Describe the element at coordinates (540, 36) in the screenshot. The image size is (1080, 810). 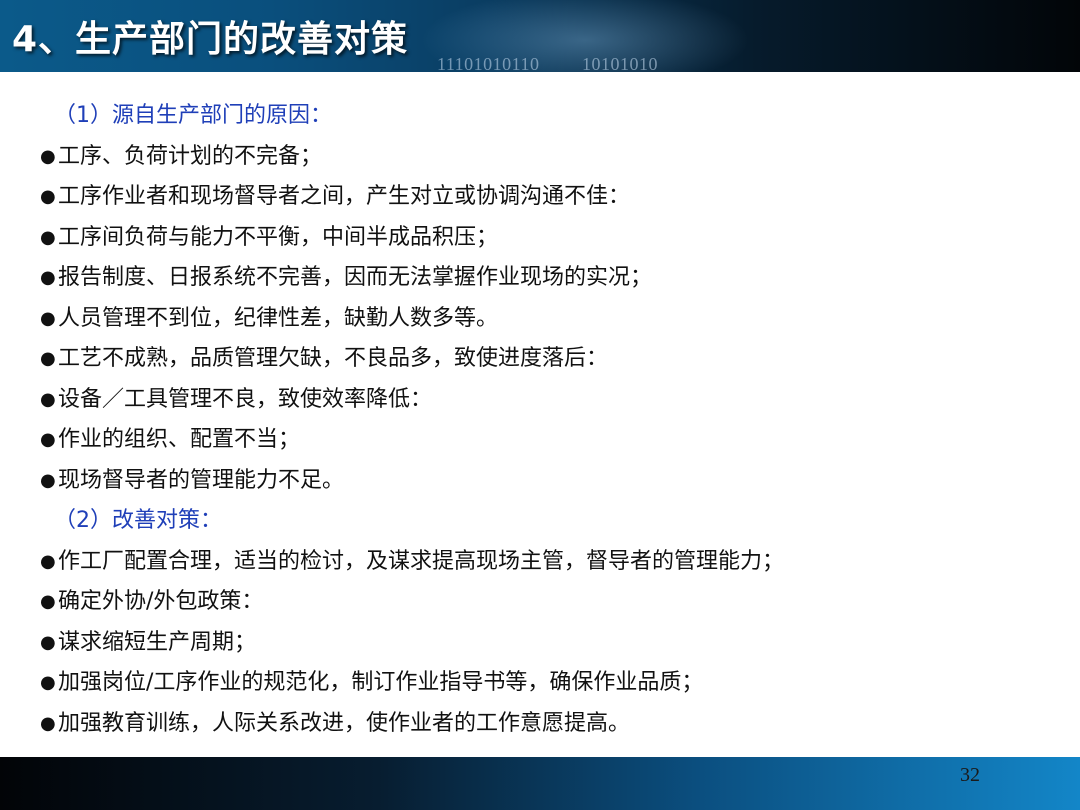
I see `title-banner: 11101010110 10101010 4、生产部门的改善对策` at that location.